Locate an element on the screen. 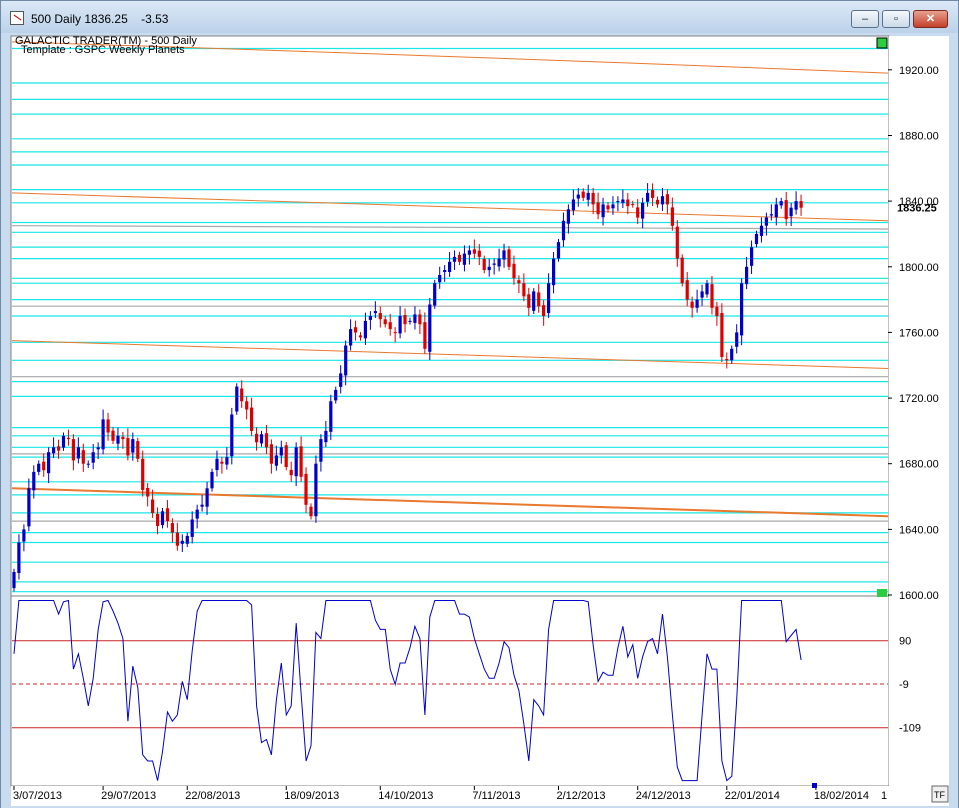  panel-toggle-top is located at coordinates (882, 43).